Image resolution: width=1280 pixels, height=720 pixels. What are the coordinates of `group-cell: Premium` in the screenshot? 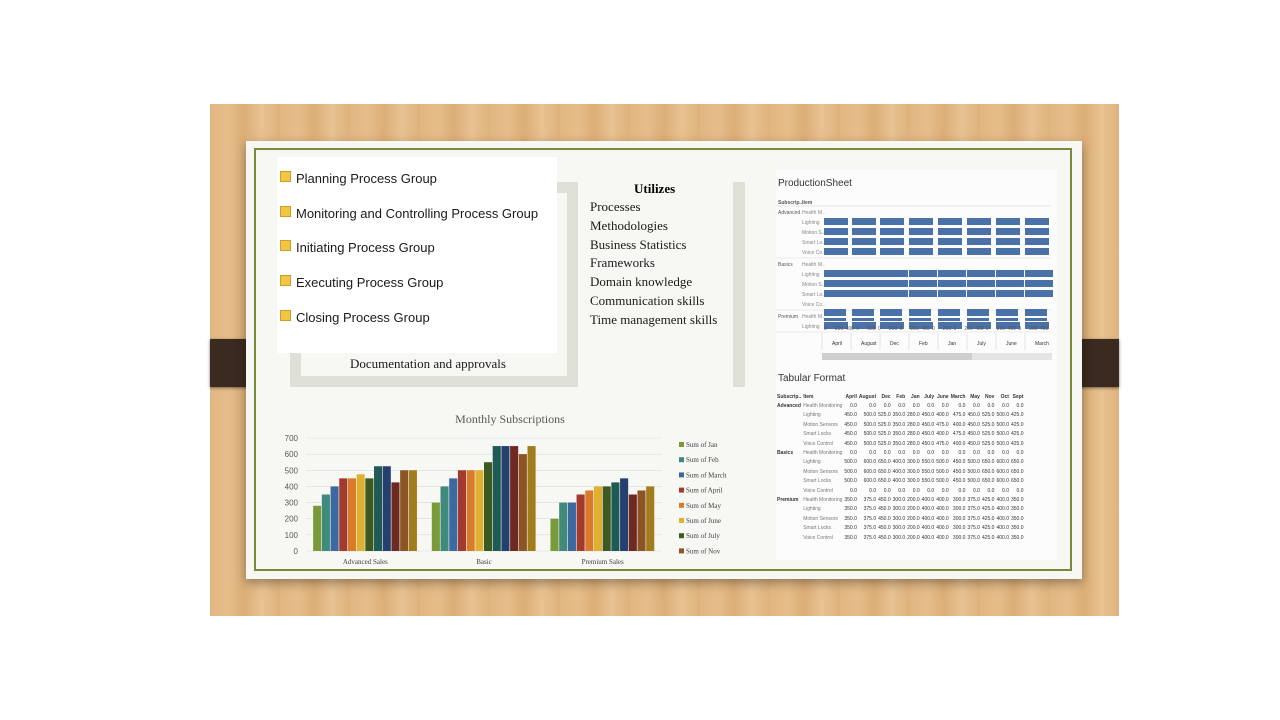 It's located at (788, 499).